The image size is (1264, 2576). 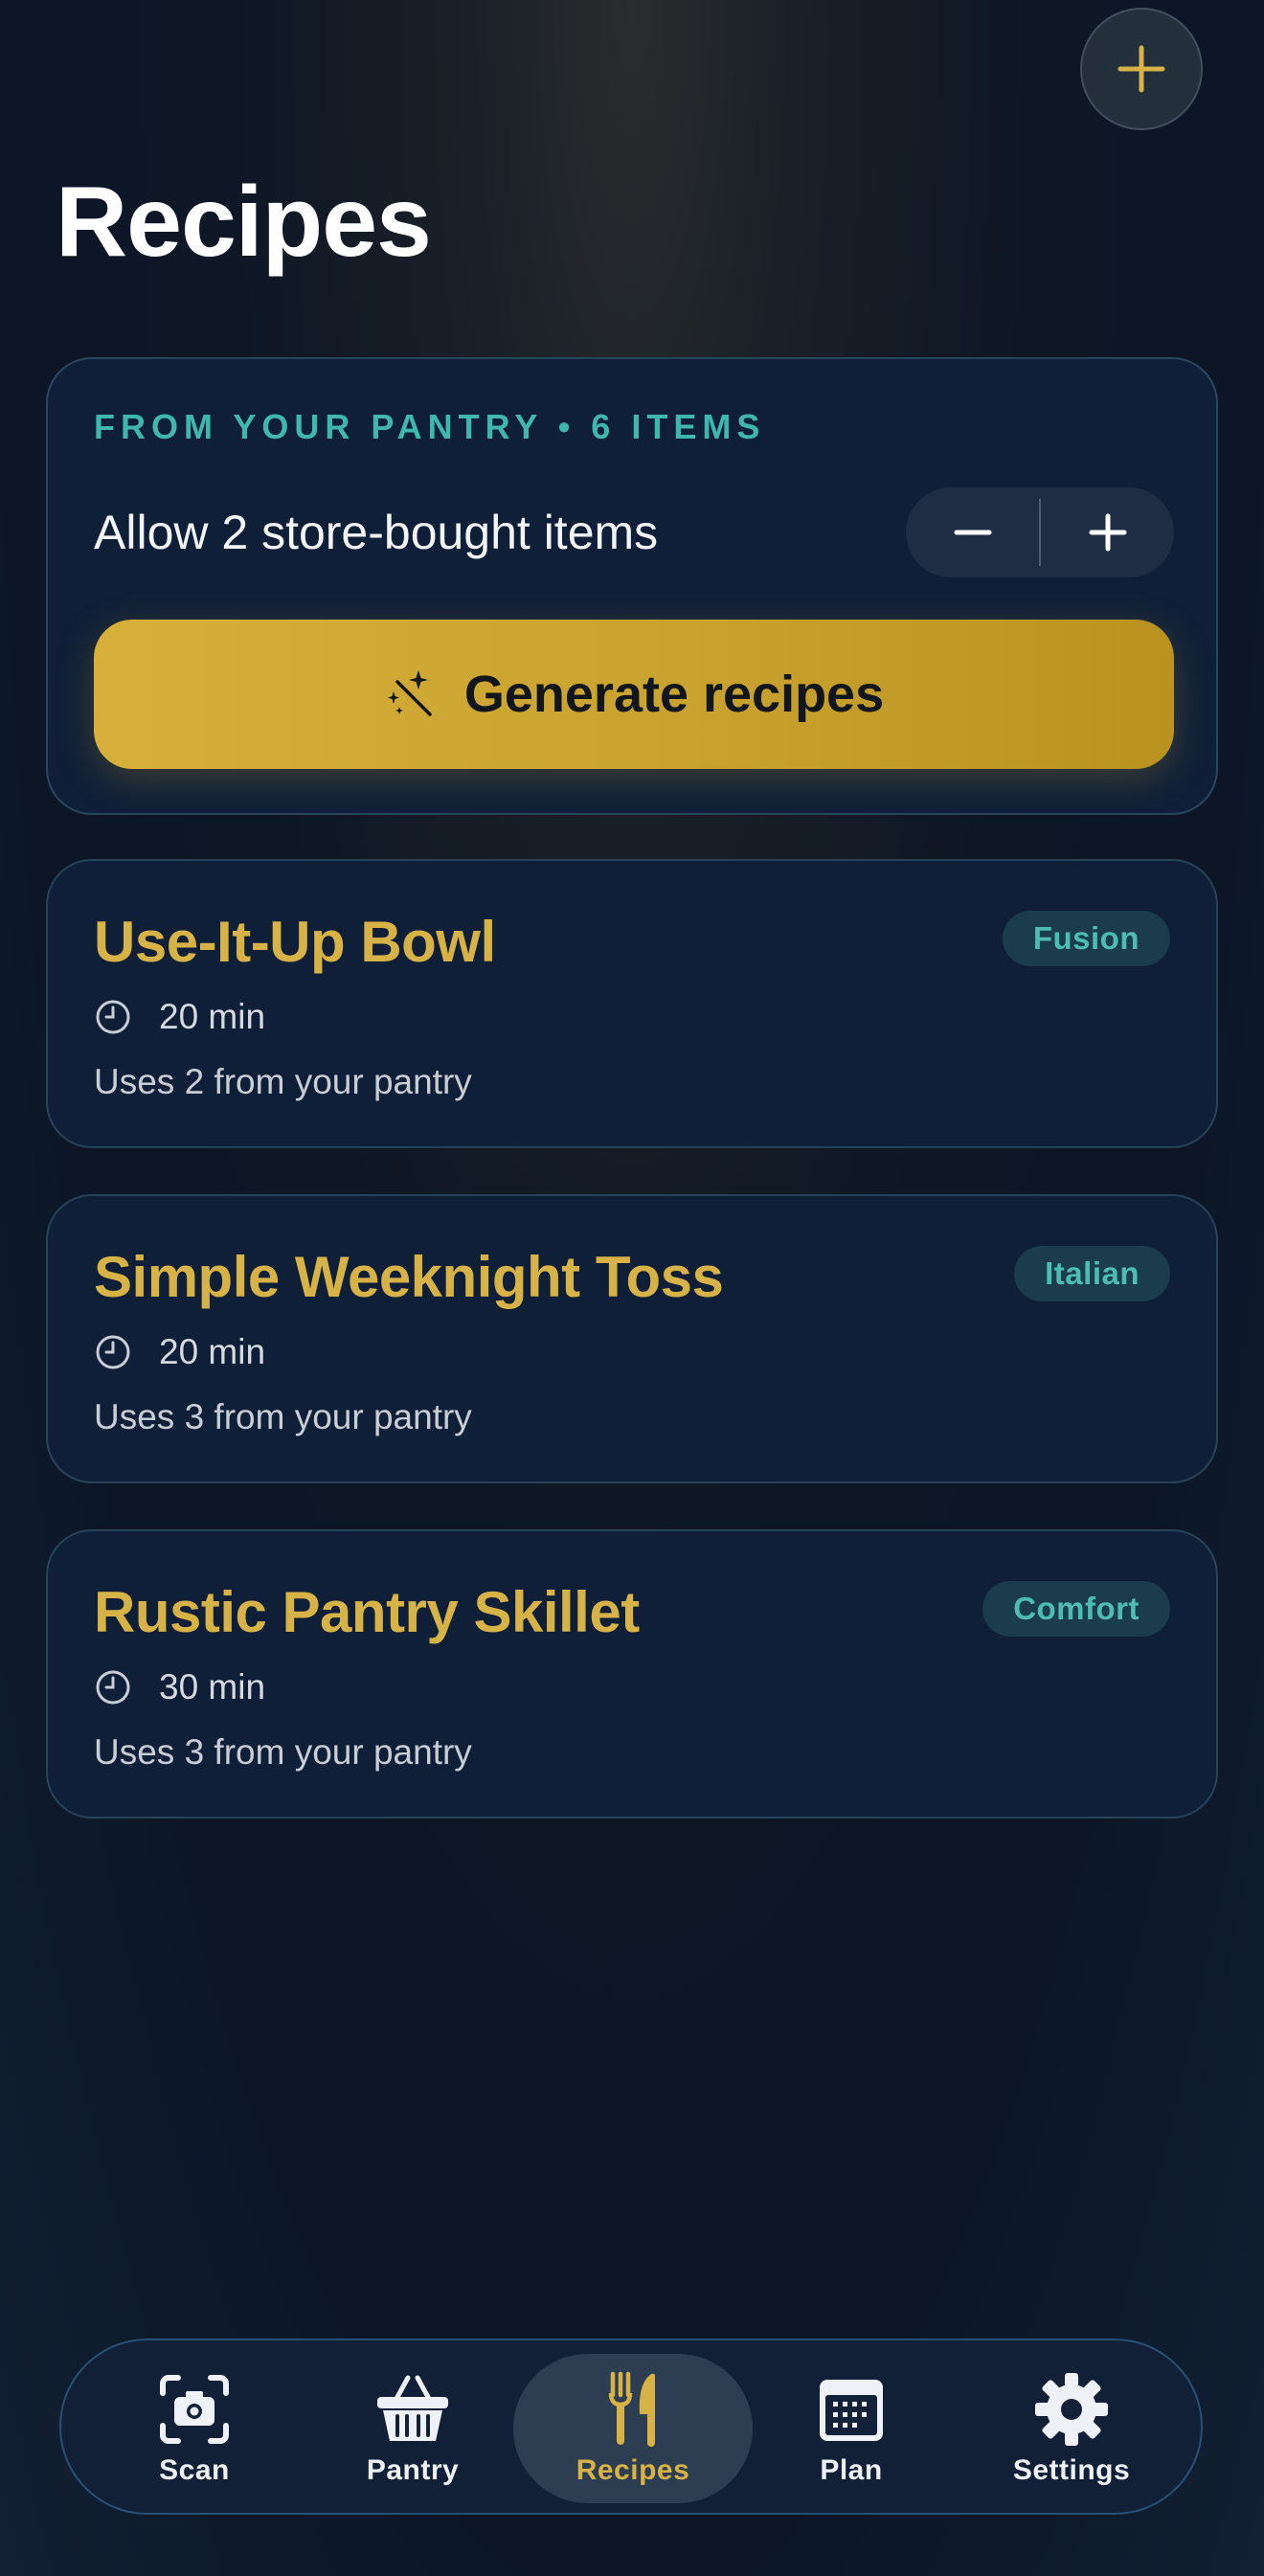 I want to click on pantry-usage-text: Uses 2 from your pantry, so click(x=283, y=1081).